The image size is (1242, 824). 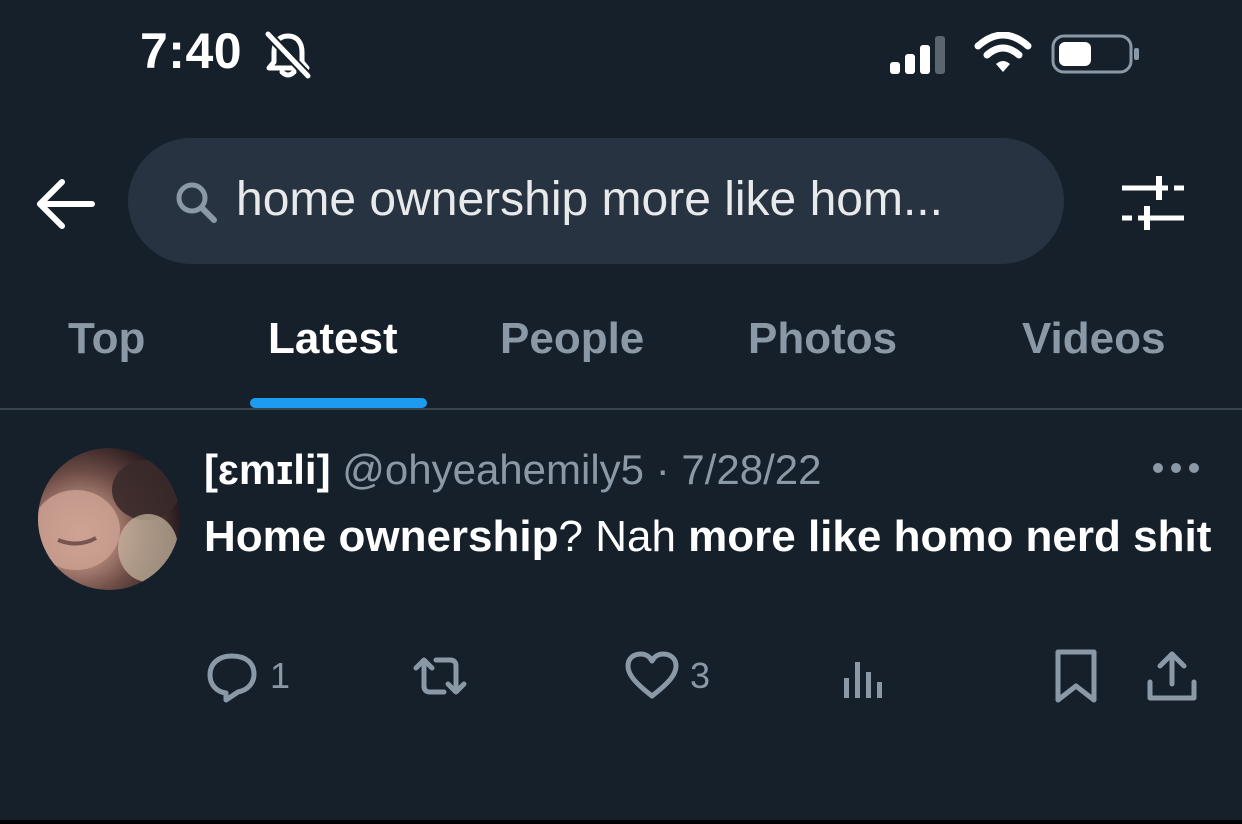 I want to click on avatar, so click(x=109, y=519).